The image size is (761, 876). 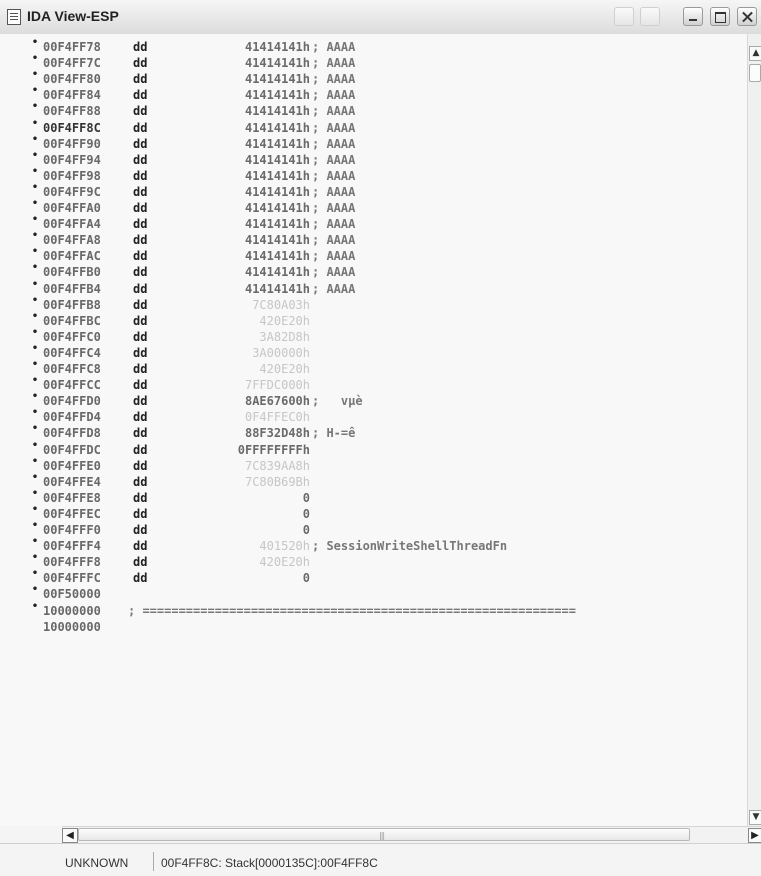 What do you see at coordinates (72, 63) in the screenshot?
I see `row-address: 00F4FF7C` at bounding box center [72, 63].